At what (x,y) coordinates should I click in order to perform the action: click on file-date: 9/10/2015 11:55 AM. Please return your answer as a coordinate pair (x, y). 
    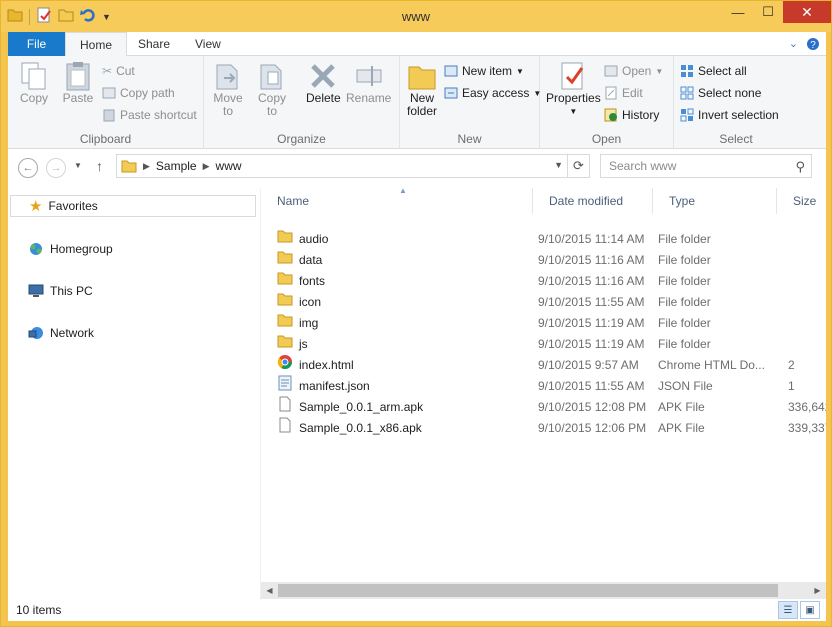
    Looking at the image, I should click on (591, 386).